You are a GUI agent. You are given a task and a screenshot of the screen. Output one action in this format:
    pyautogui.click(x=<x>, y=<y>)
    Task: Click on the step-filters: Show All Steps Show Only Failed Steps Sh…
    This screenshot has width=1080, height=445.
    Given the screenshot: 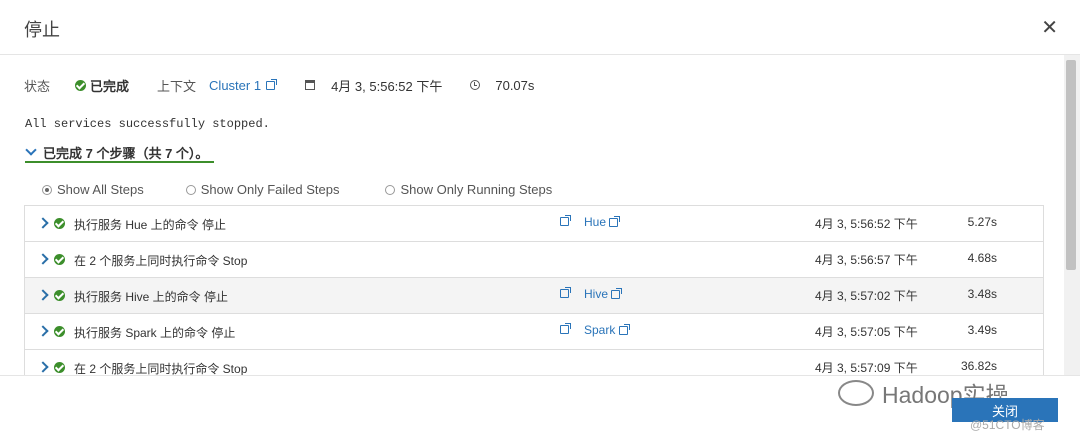 What is the action you would take?
    pyautogui.click(x=297, y=189)
    